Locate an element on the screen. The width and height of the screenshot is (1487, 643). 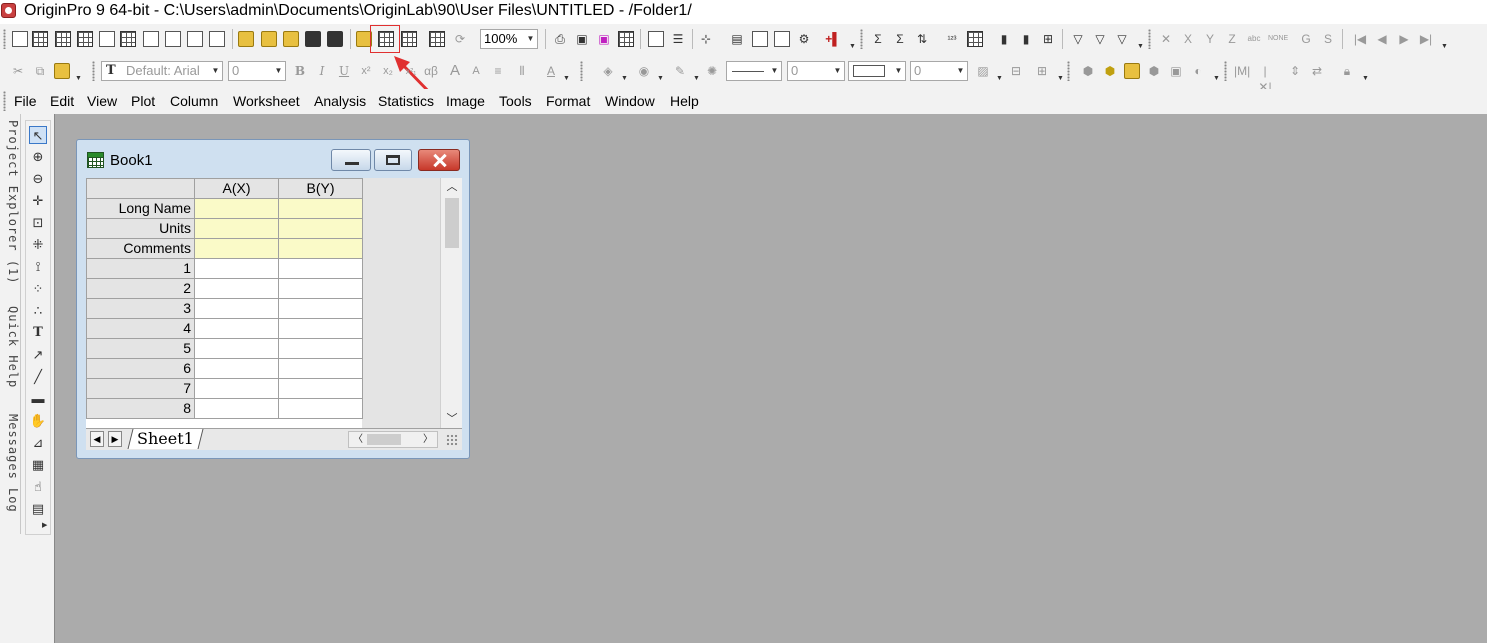
chevron-down-icon: ﹀ is located at coordinates (452, 419).